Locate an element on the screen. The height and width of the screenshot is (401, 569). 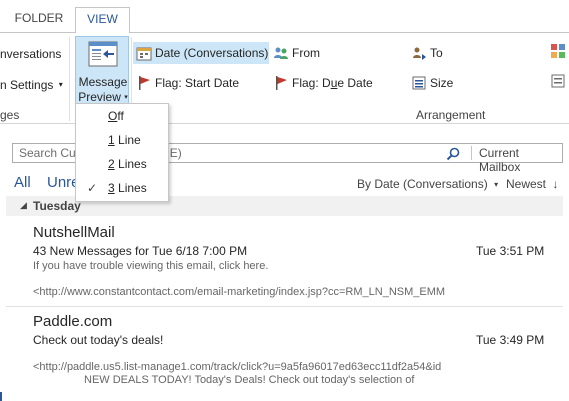
people-icon is located at coordinates (281, 53).